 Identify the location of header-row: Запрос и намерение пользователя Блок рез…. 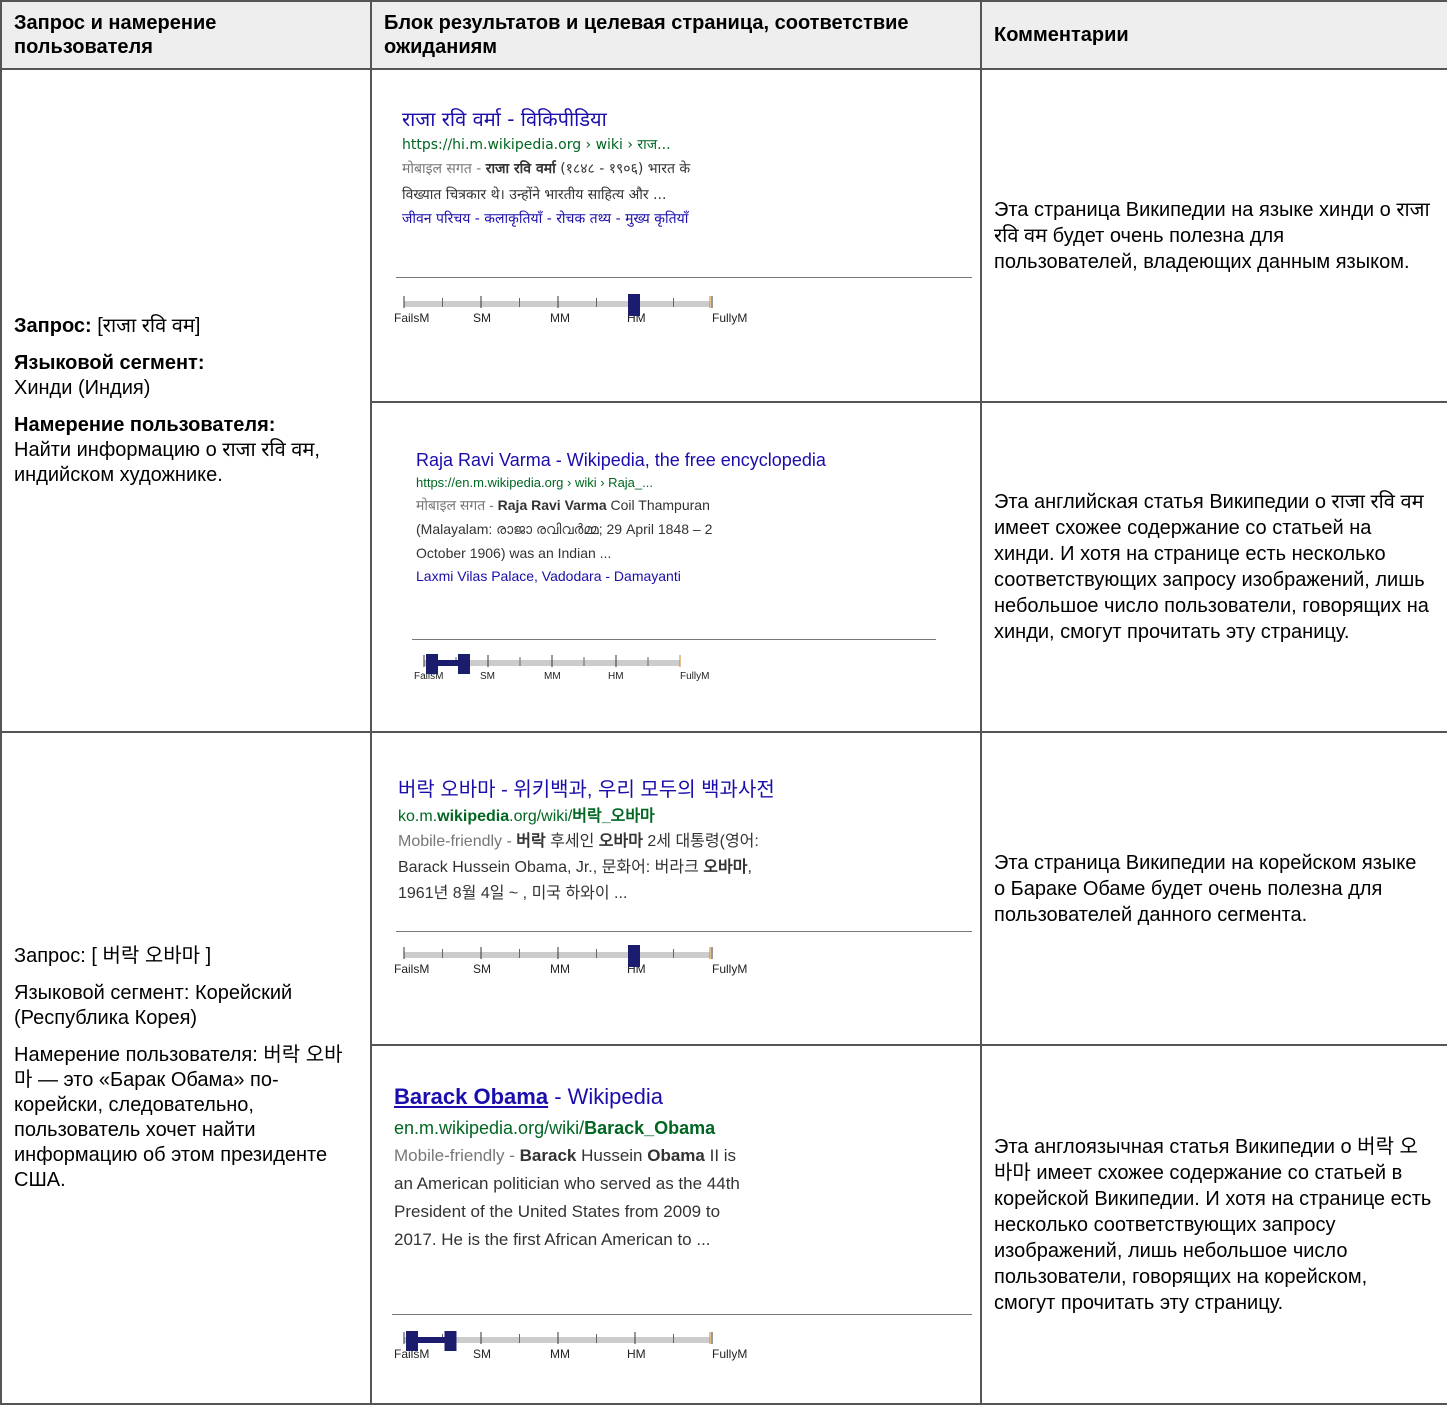
(723, 35).